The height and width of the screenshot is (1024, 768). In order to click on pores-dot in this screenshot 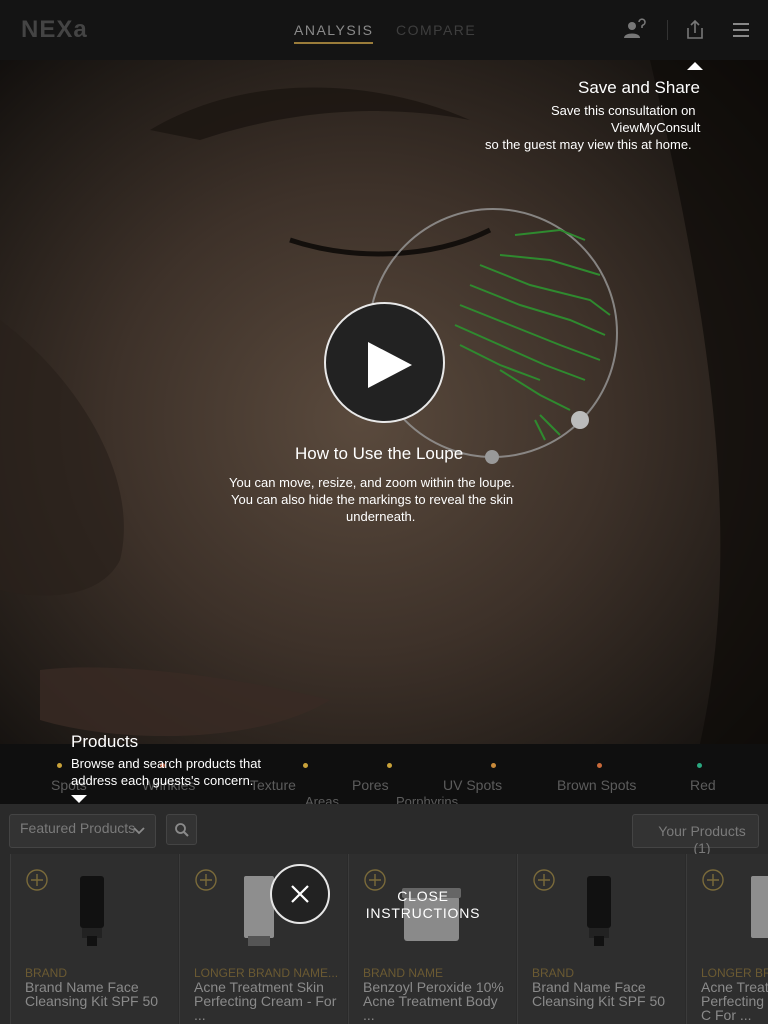, I will do `click(389, 765)`.